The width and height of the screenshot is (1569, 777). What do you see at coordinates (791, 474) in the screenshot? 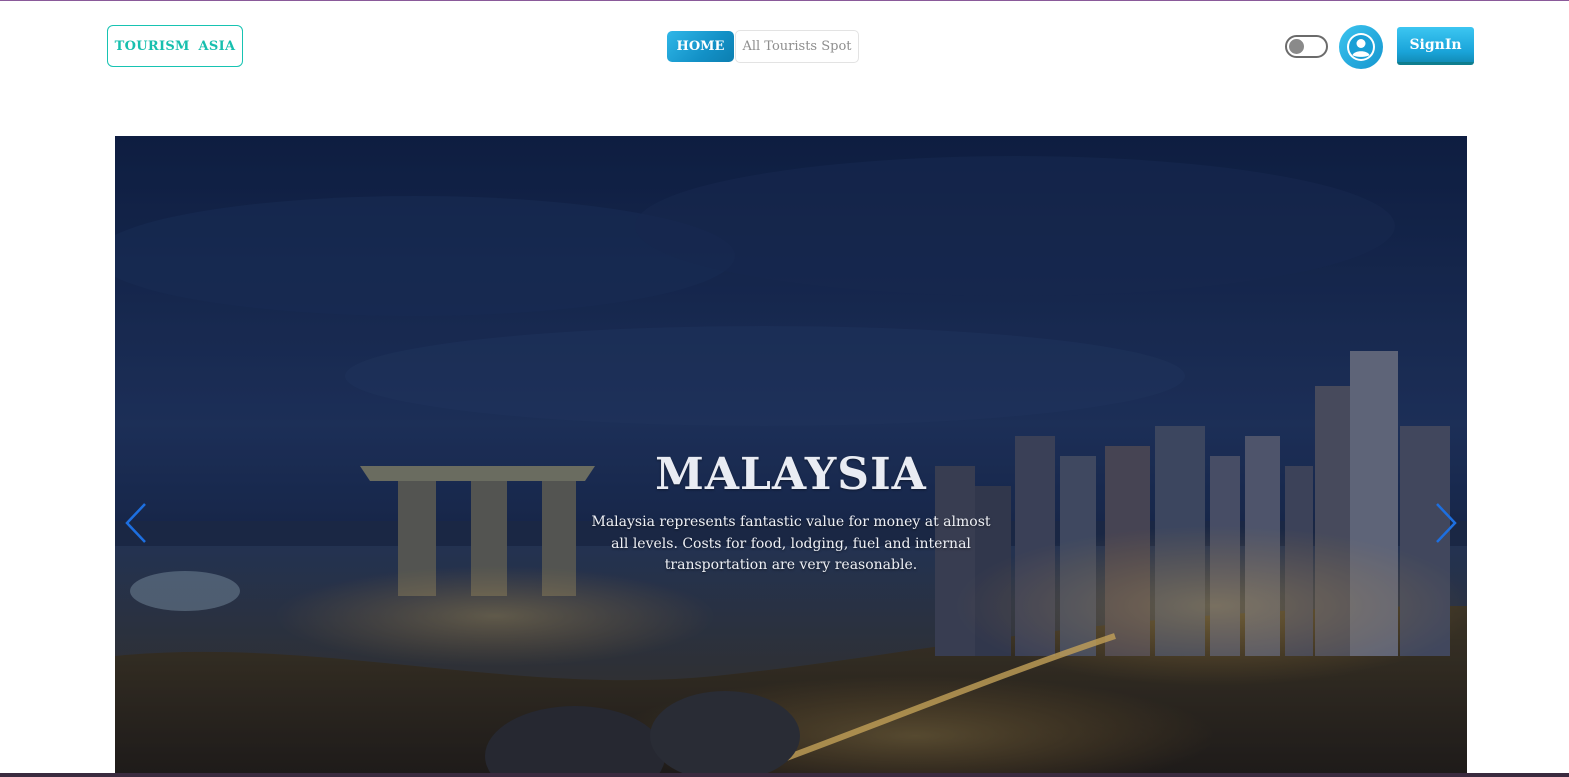
I see `hero-title: MALAYSIA` at bounding box center [791, 474].